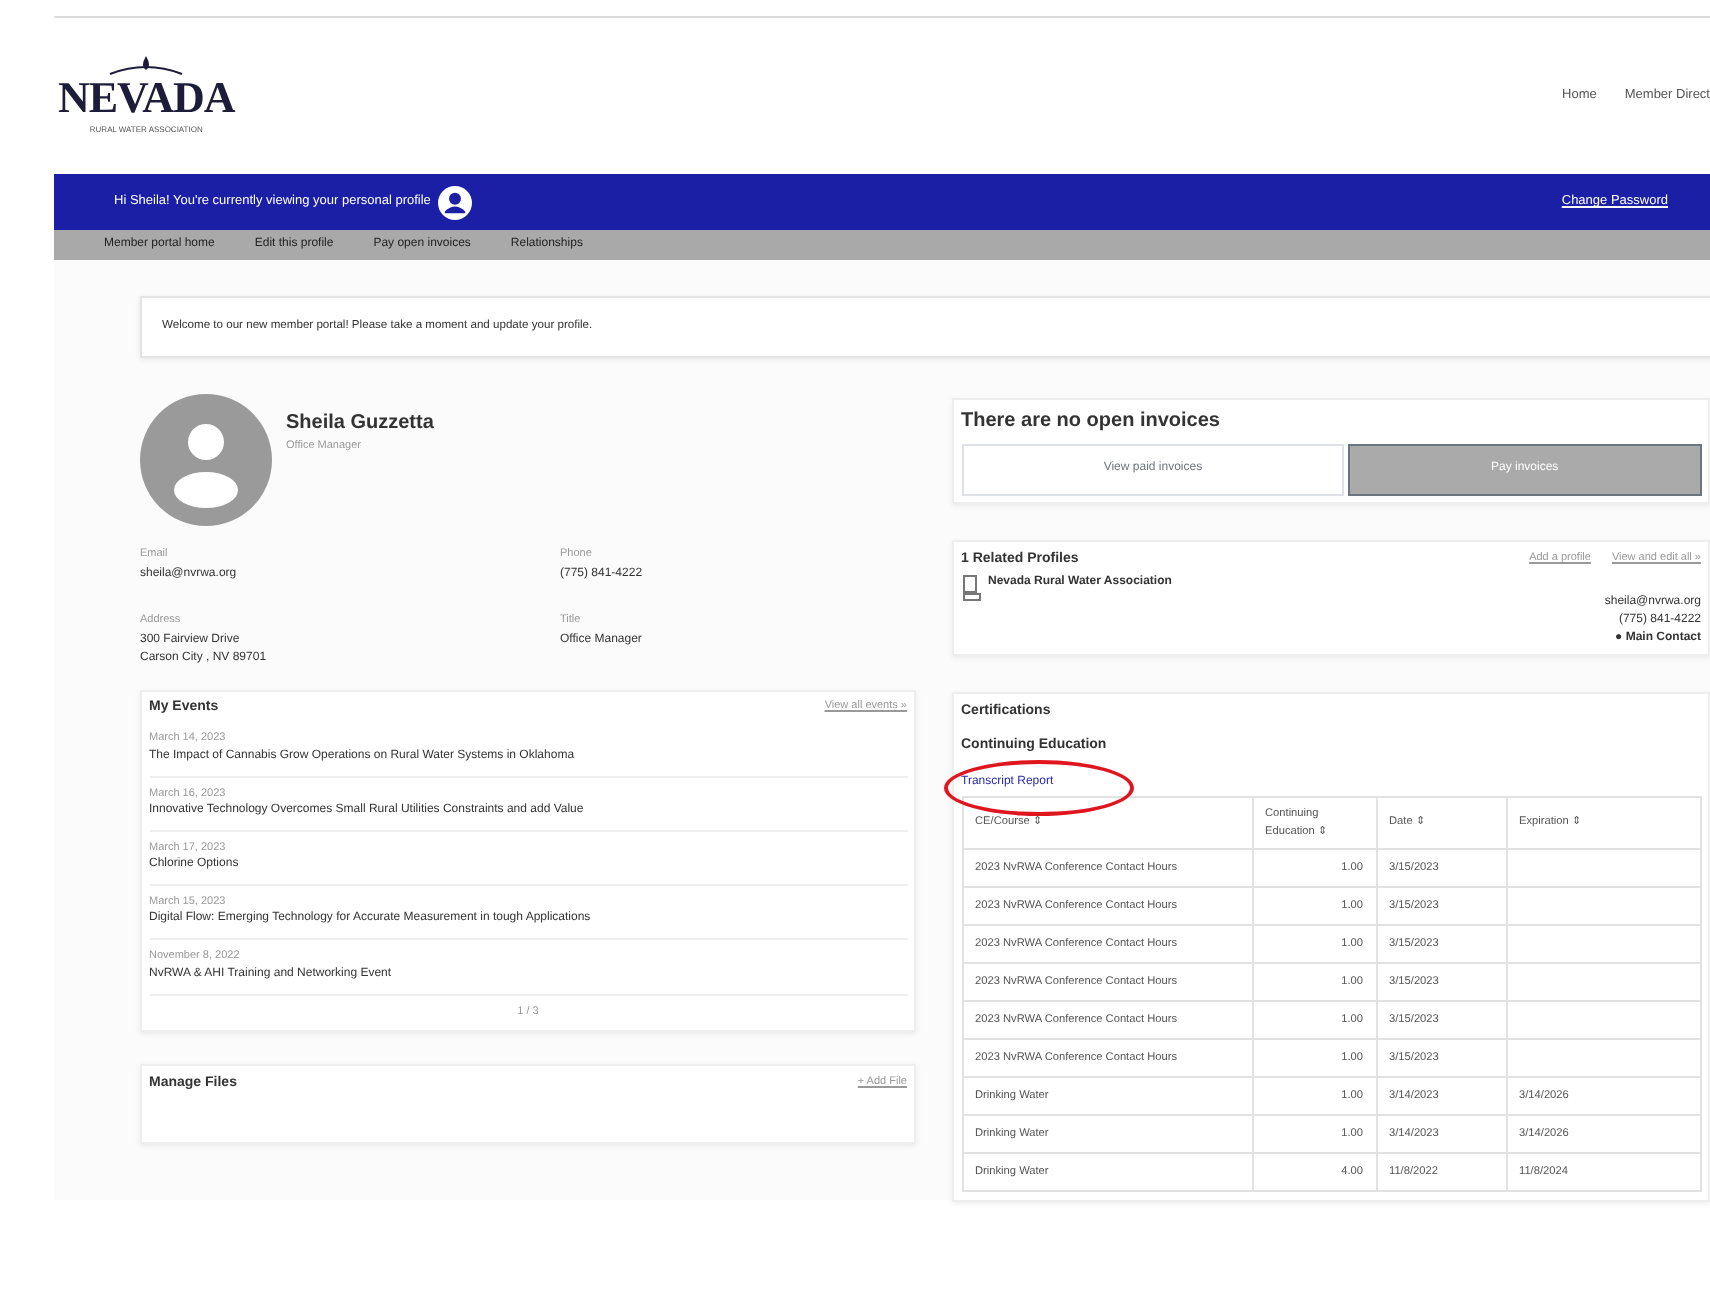 Image resolution: width=1710 pixels, height=1302 pixels. What do you see at coordinates (206, 459) in the screenshot?
I see `avatar-icon` at bounding box center [206, 459].